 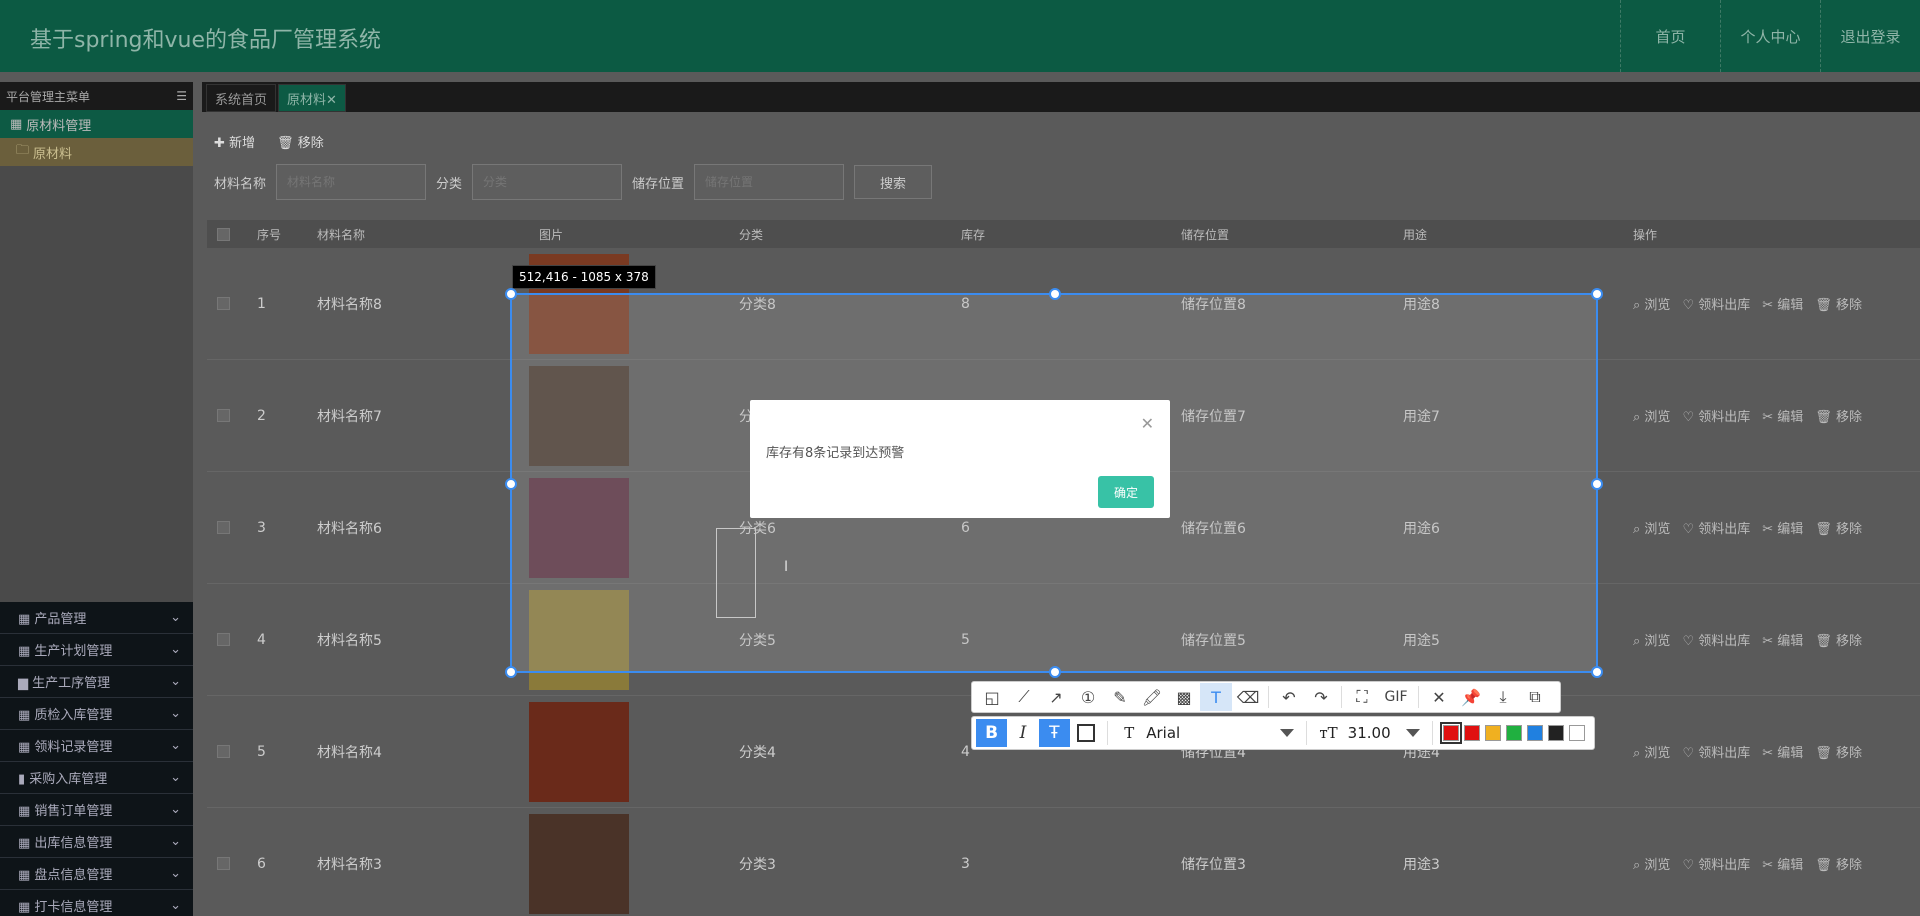 What do you see at coordinates (1056, 697) in the screenshot?
I see `arrow-tool-icon: ↗` at bounding box center [1056, 697].